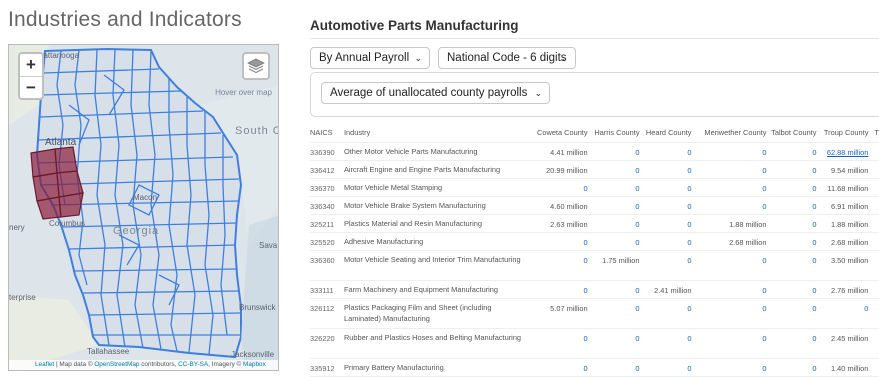 This screenshot has width=879, height=377. Describe the element at coordinates (554, 204) in the screenshot. I see `county-value: 4.60 million` at that location.